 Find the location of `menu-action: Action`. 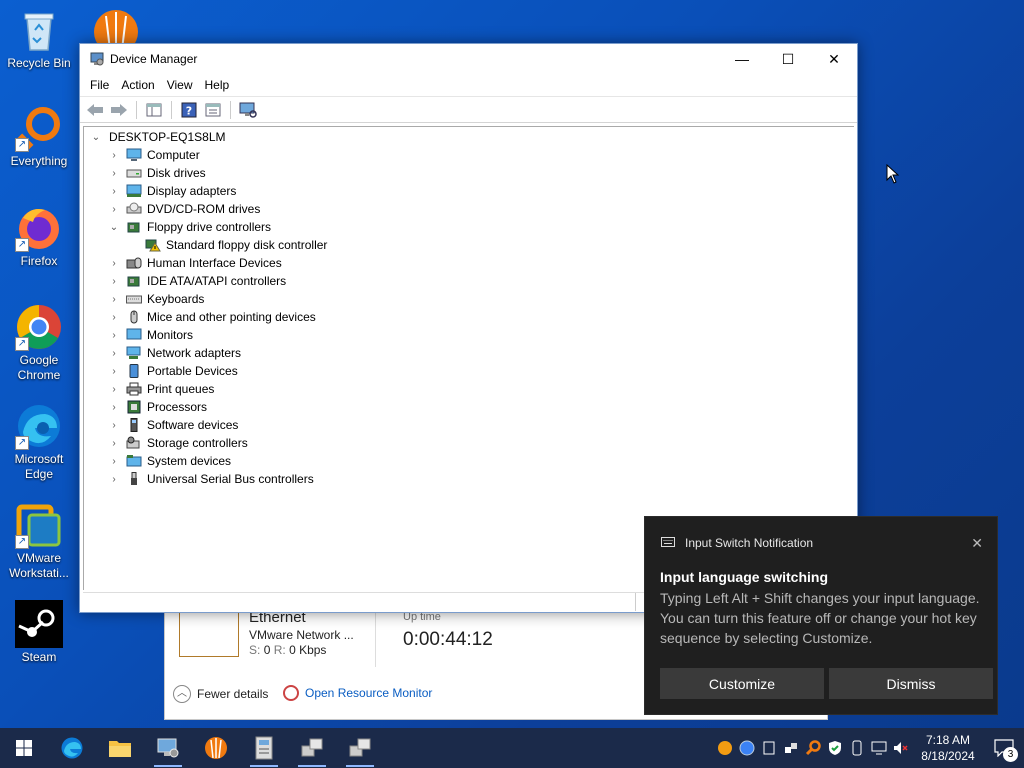

menu-action: Action is located at coordinates (137, 85).